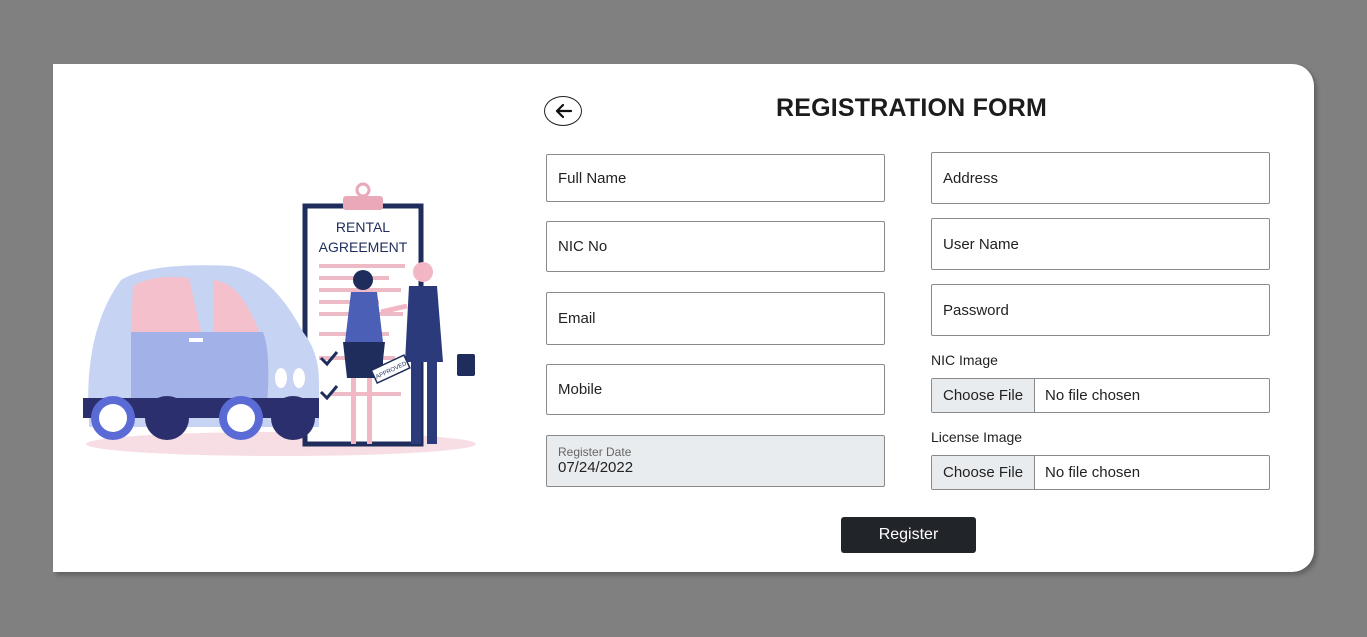 This screenshot has width=1367, height=637. I want to click on register-date-value: 07/24/2022, so click(596, 467).